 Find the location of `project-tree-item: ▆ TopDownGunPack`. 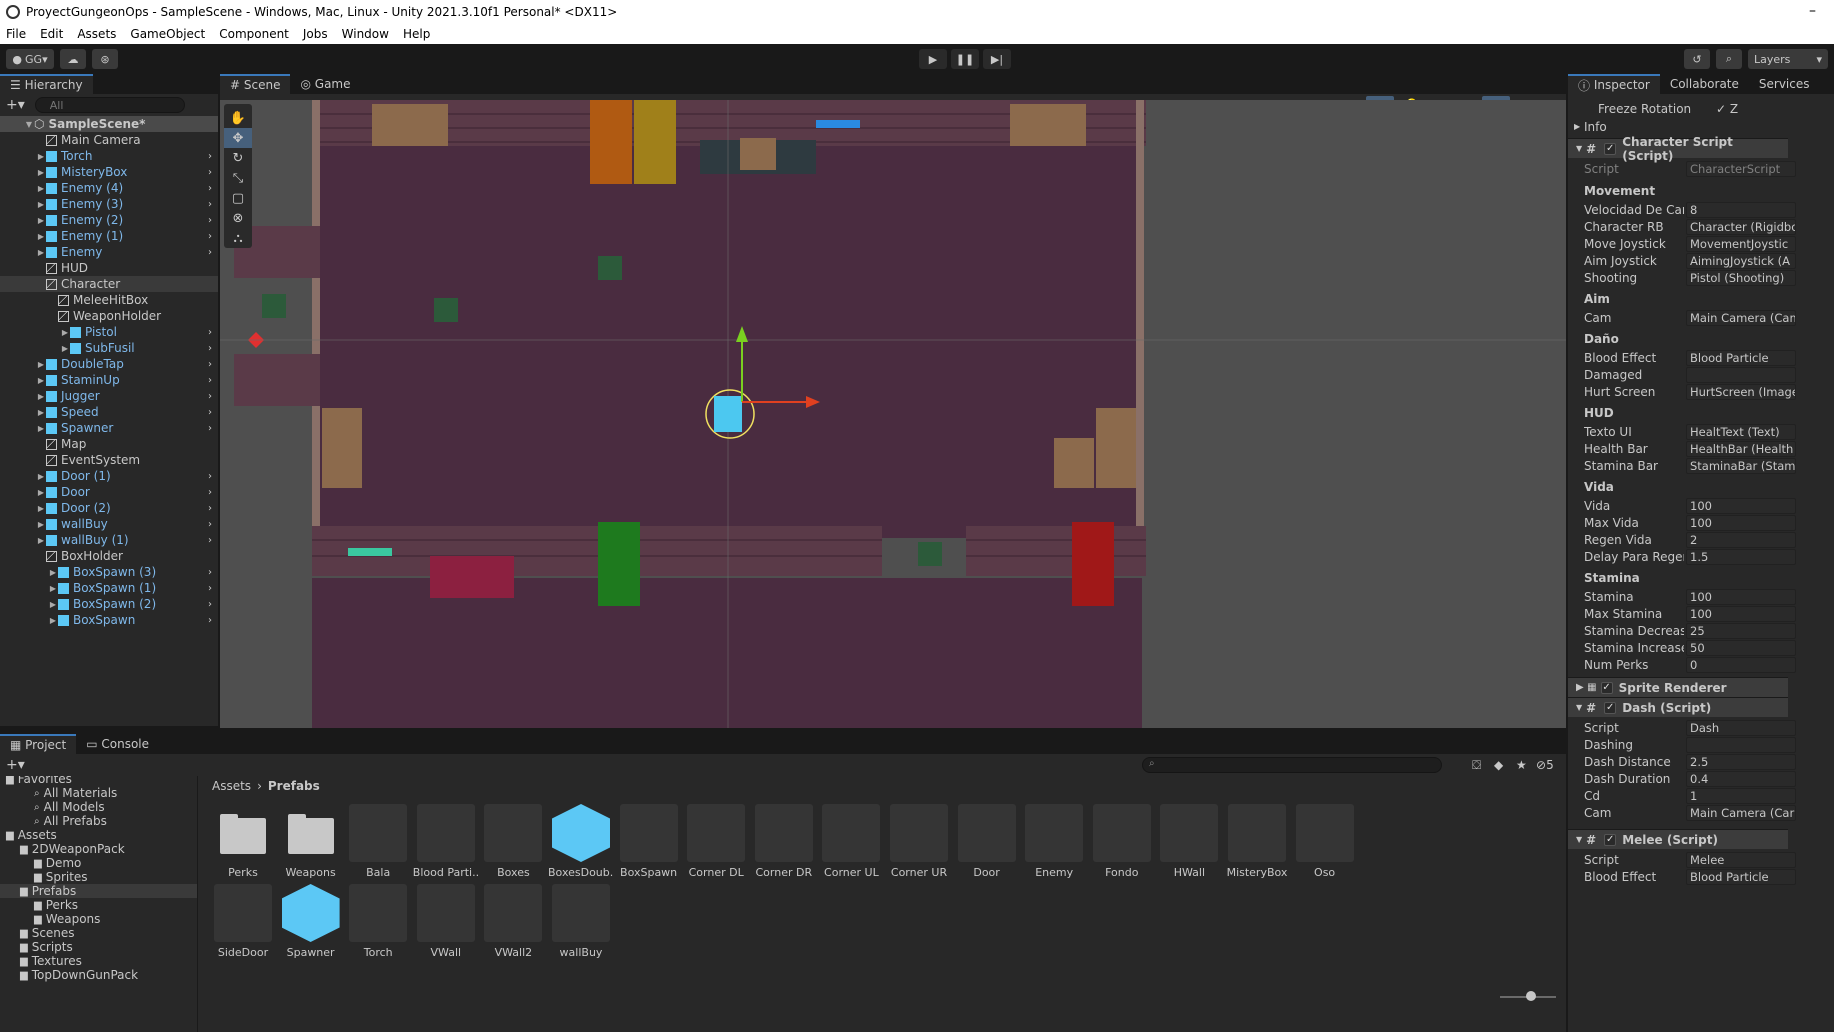

project-tree-item: ▆ TopDownGunPack is located at coordinates (69, 975).